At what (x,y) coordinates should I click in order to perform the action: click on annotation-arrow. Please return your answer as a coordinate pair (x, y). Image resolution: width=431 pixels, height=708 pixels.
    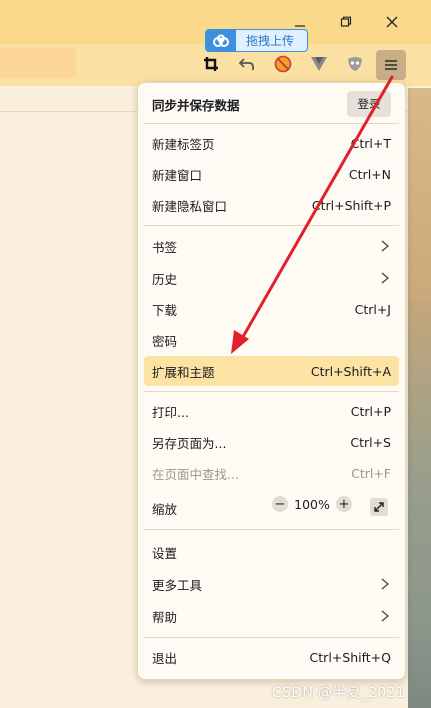
    Looking at the image, I should click on (312, 214).